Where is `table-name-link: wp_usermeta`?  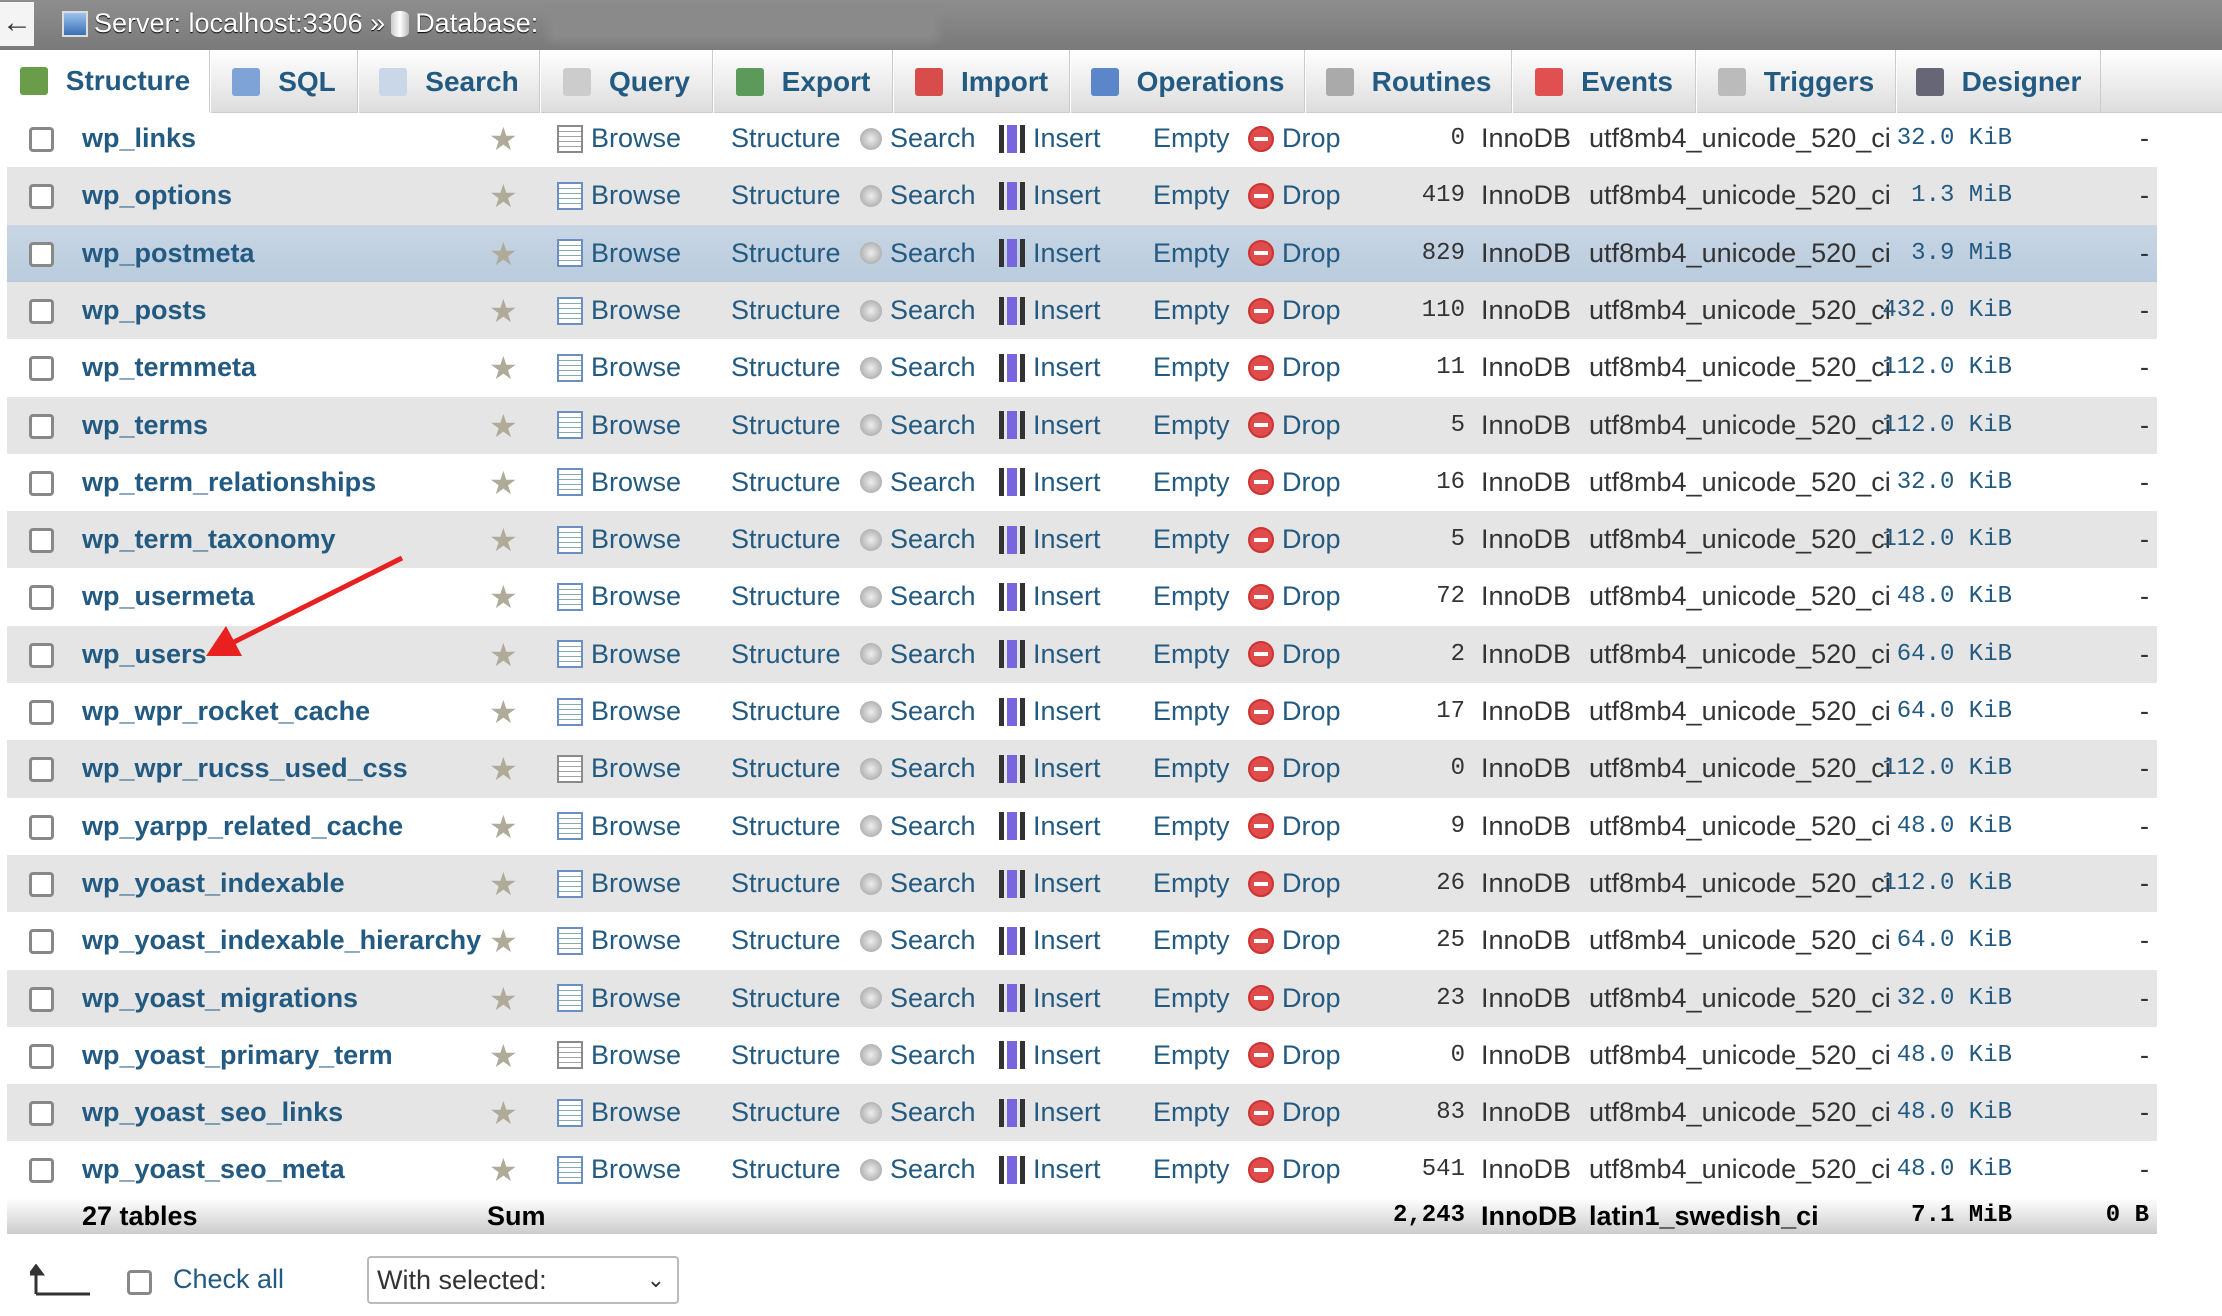 table-name-link: wp_usermeta is located at coordinates (168, 596).